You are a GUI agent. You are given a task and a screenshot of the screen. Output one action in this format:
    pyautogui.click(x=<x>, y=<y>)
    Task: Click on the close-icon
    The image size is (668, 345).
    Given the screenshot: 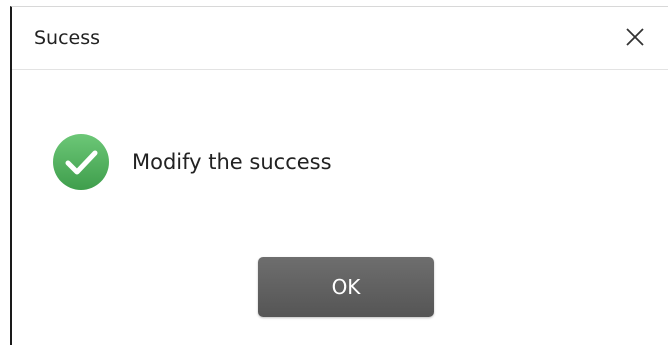 What is the action you would take?
    pyautogui.click(x=635, y=37)
    